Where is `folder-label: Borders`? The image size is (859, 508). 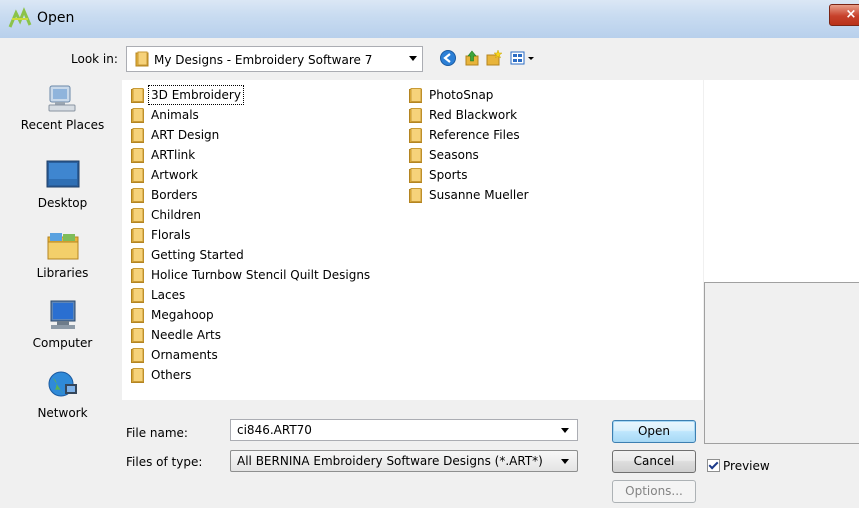
folder-label: Borders is located at coordinates (174, 195).